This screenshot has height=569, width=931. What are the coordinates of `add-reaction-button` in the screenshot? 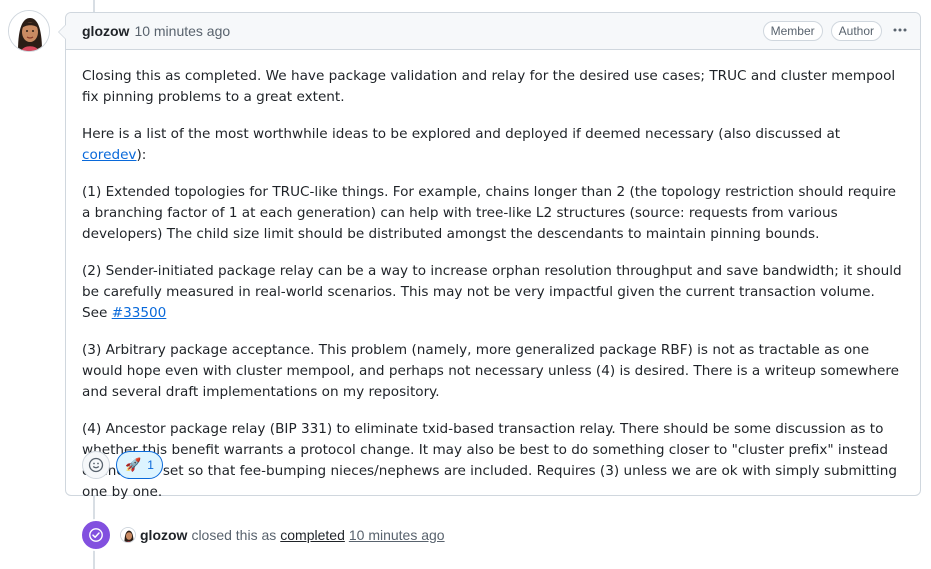 It's located at (96, 465).